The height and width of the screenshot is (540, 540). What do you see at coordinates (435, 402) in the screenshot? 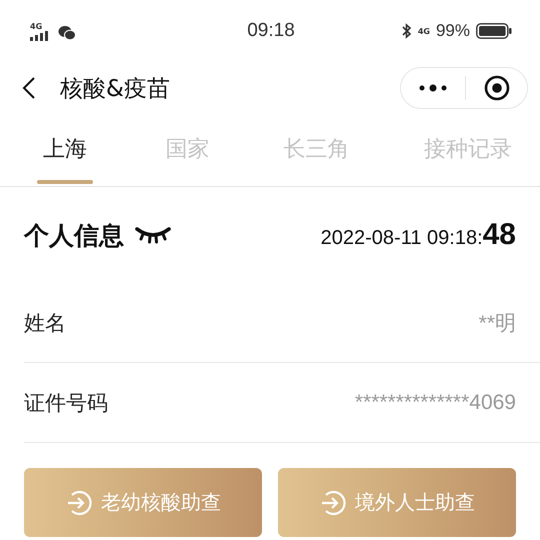
I see `field-value: **************4069` at bounding box center [435, 402].